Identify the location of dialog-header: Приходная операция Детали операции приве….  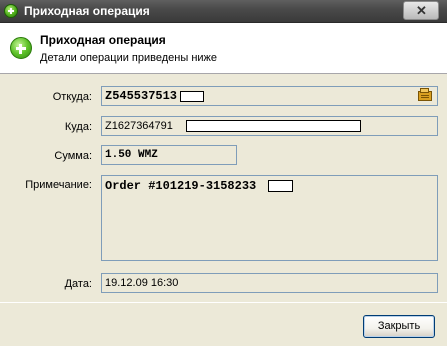
(223, 48).